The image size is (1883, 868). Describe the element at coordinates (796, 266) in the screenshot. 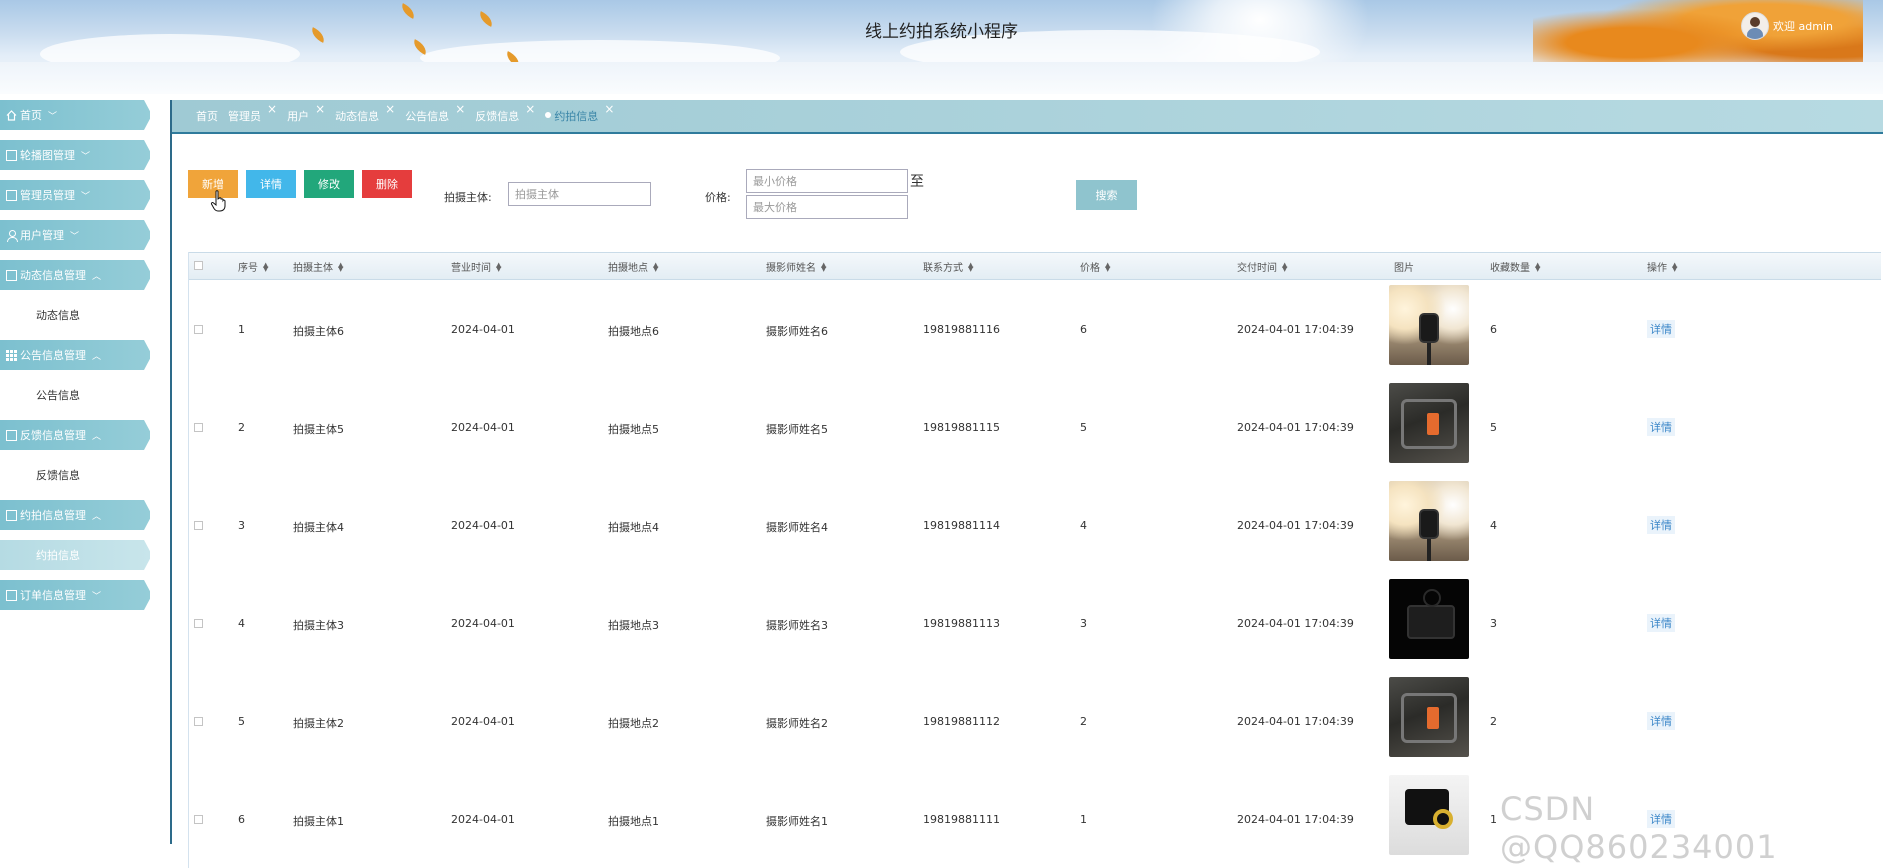

I see `header-cell: 摄影师姓名 ▲ ▼` at that location.